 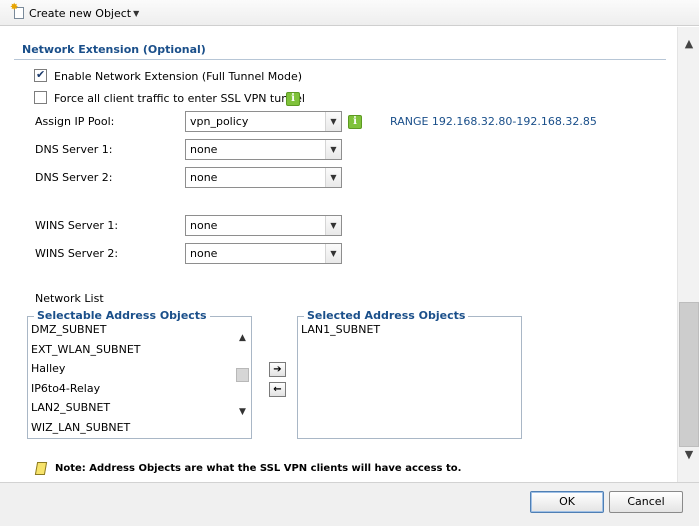 What do you see at coordinates (69, 298) in the screenshot?
I see `network-list-label: Network List` at bounding box center [69, 298].